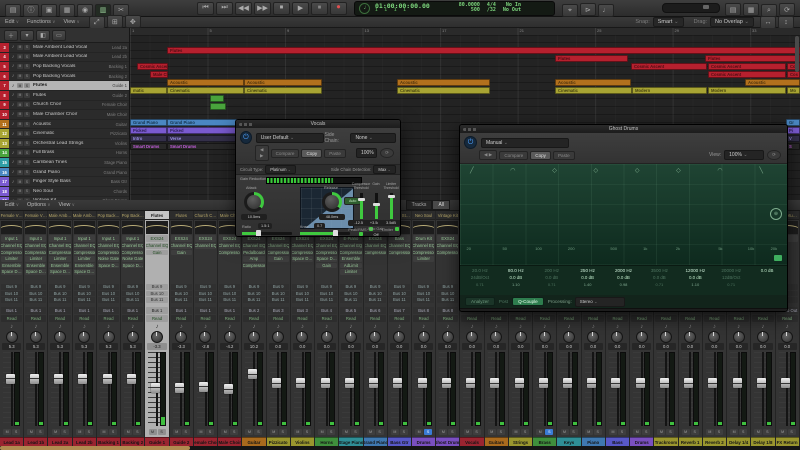 Image resolution: width=800 pixels, height=450 pixels. I want to click on eq-band-4: 250 Hz 0.0 dB 1.40, so click(588, 281).